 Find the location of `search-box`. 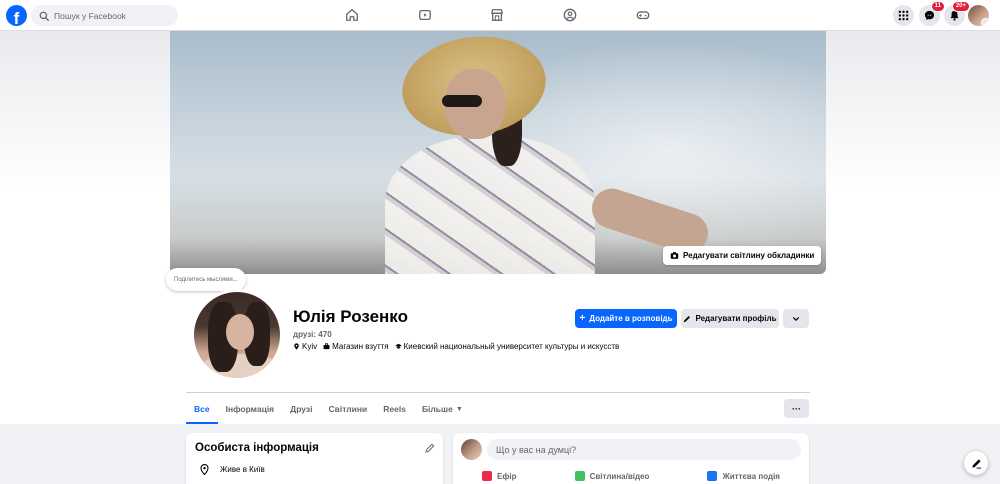

search-box is located at coordinates (104, 15).